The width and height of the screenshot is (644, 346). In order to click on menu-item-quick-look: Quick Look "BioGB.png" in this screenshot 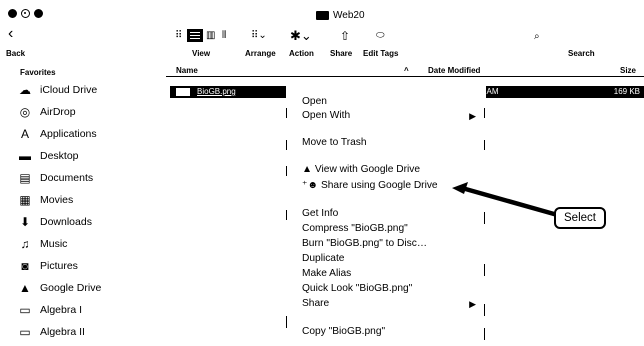, I will do `click(357, 288)`.